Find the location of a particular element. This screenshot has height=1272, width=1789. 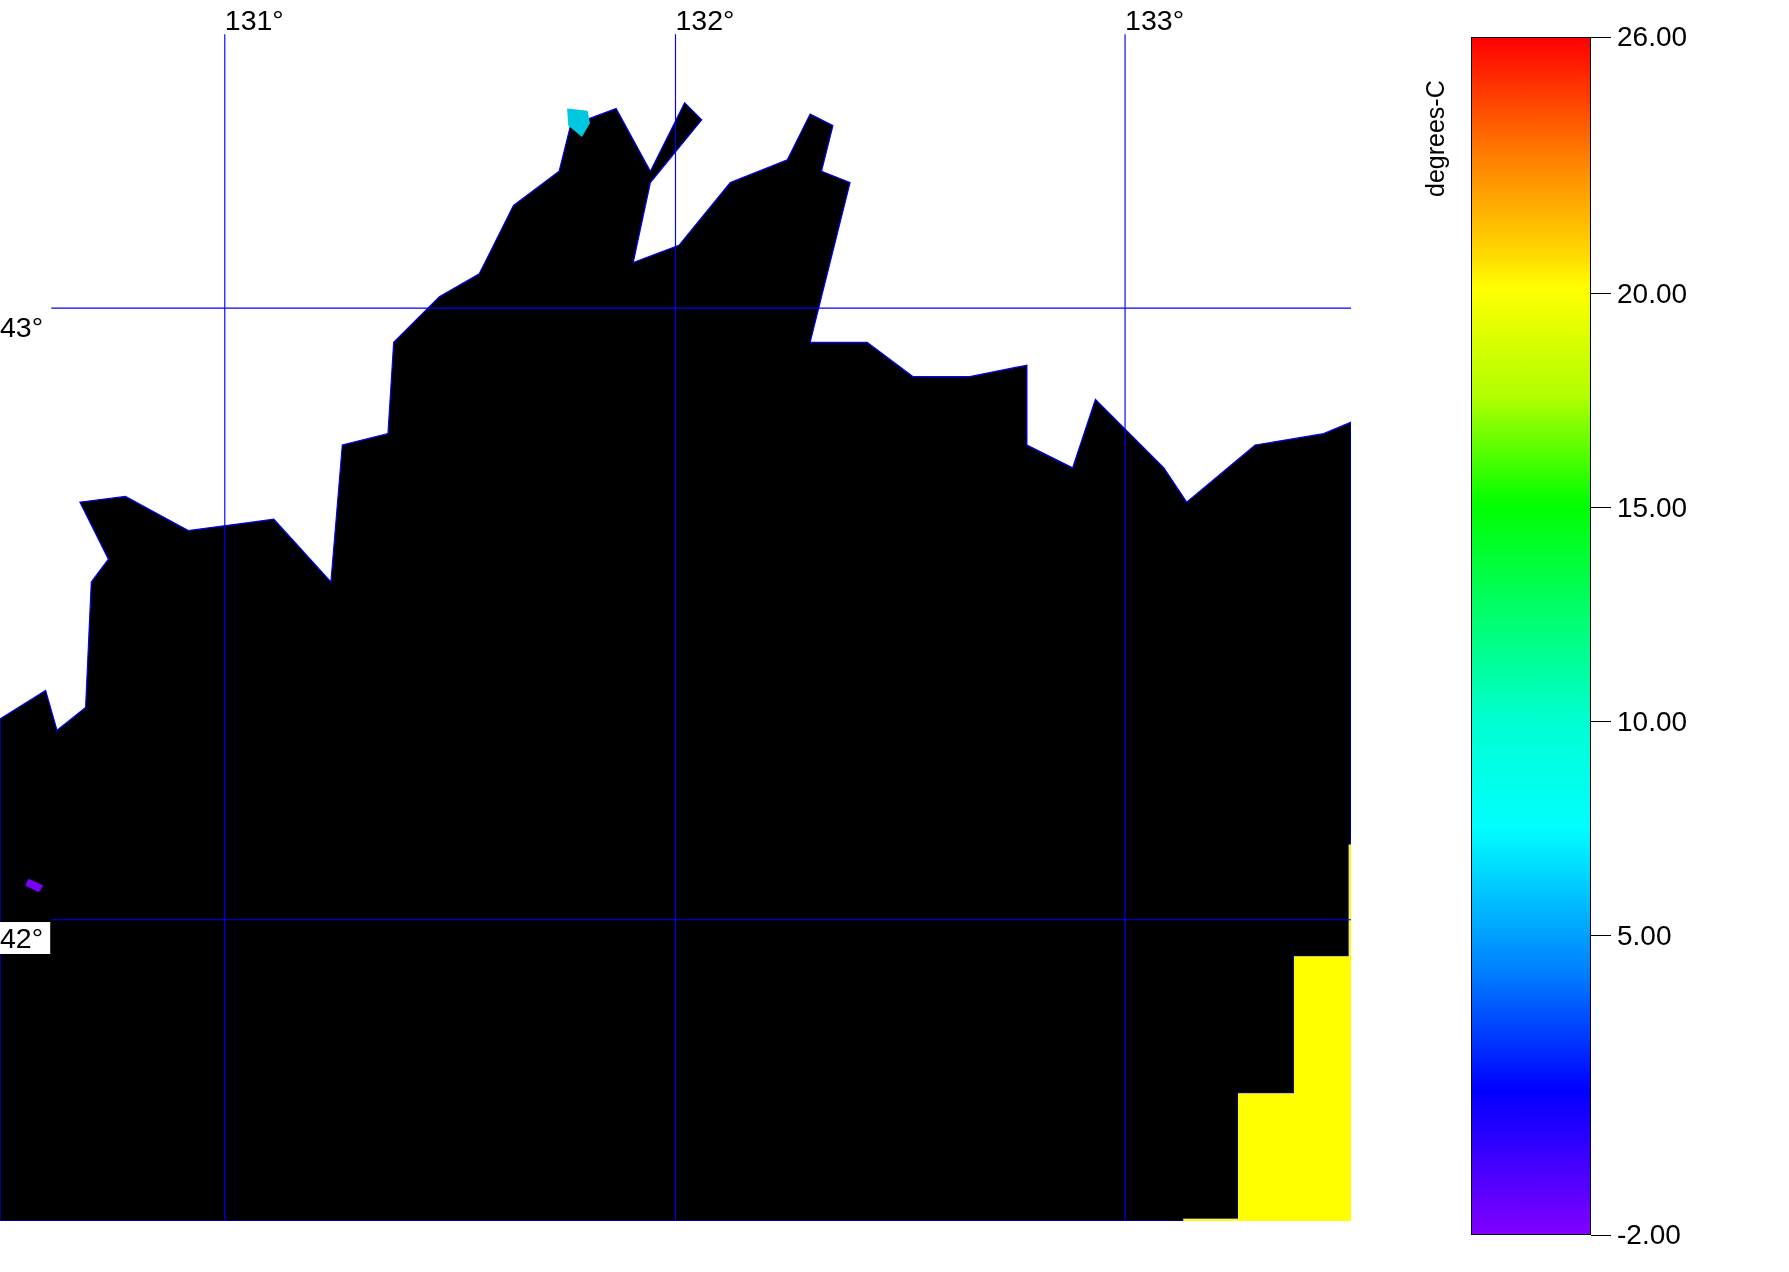

longitude-label: 132° is located at coordinates (705, 19).